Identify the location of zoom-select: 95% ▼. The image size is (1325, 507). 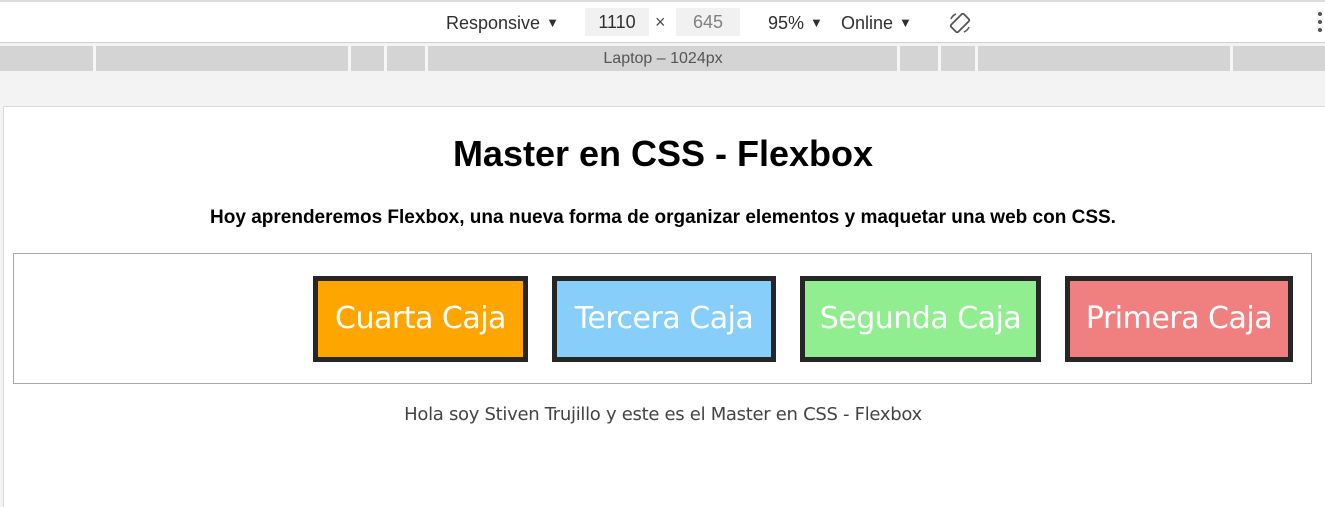
(795, 24).